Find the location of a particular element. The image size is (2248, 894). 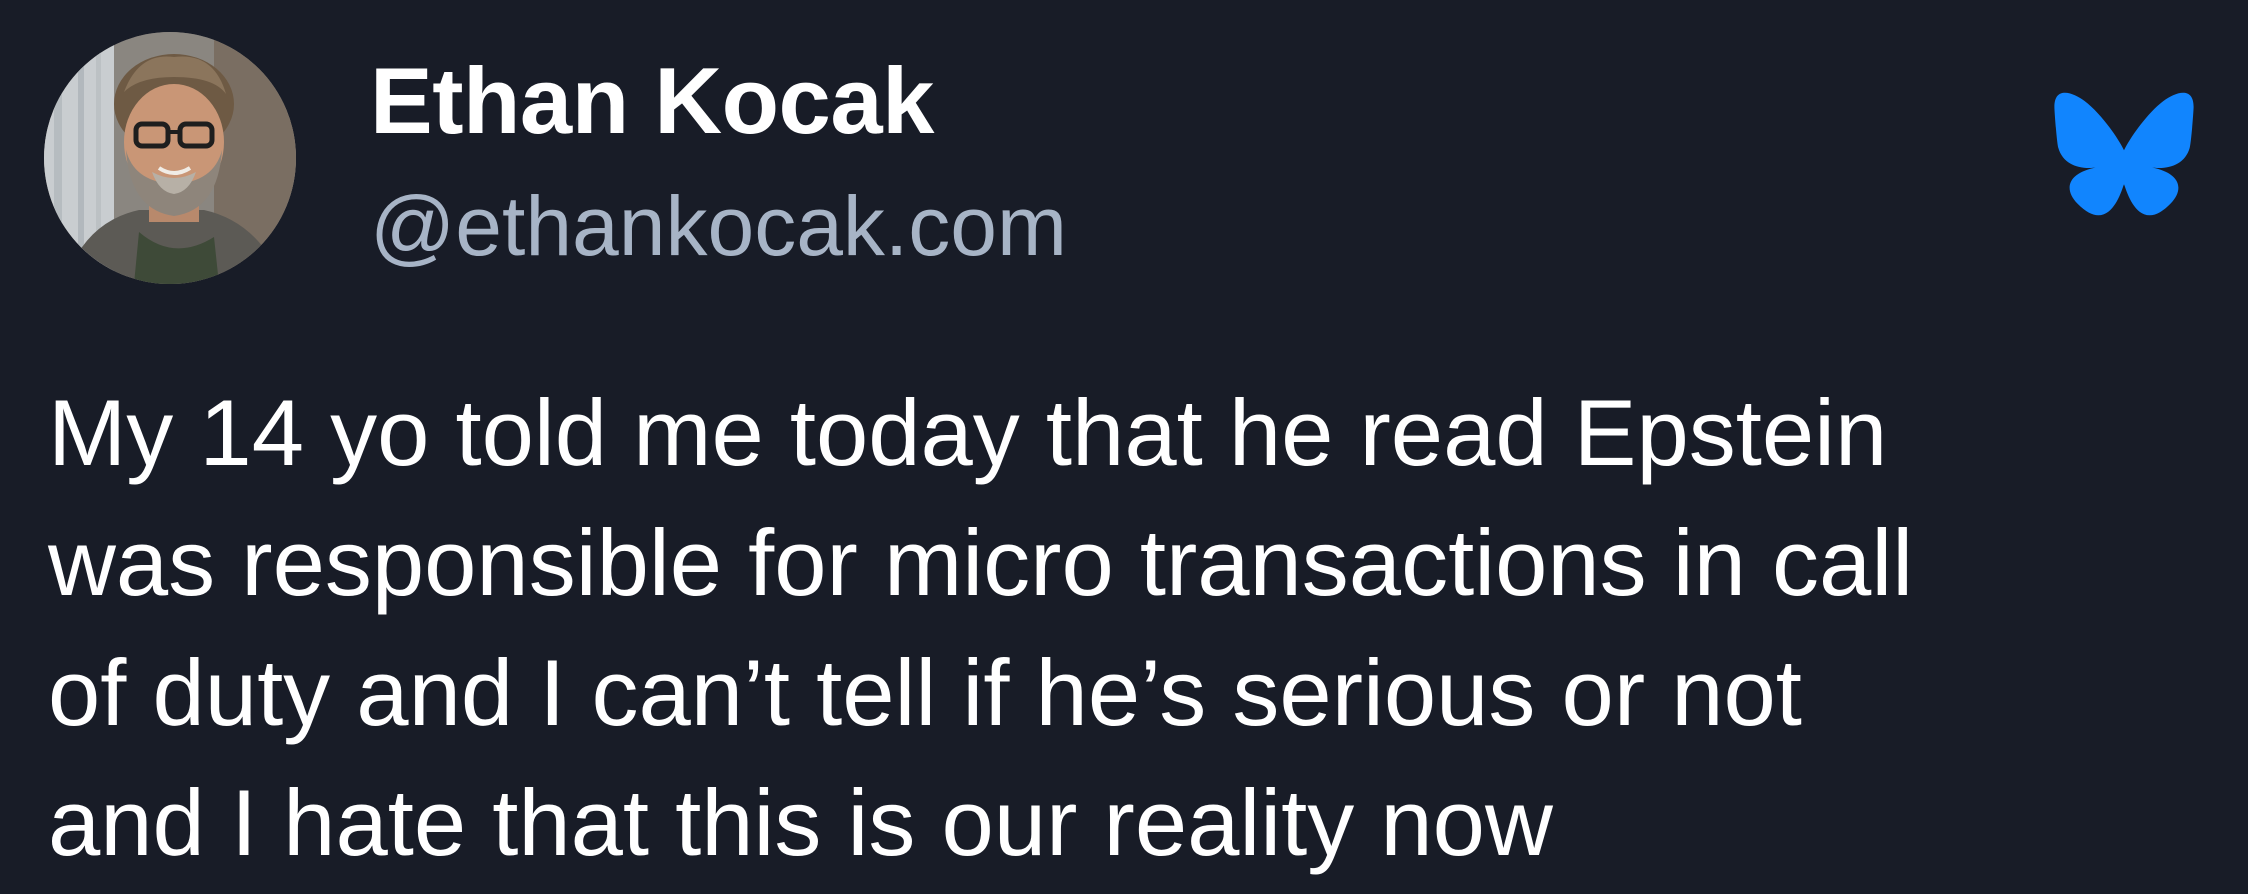

avatar-photo is located at coordinates (170, 158).